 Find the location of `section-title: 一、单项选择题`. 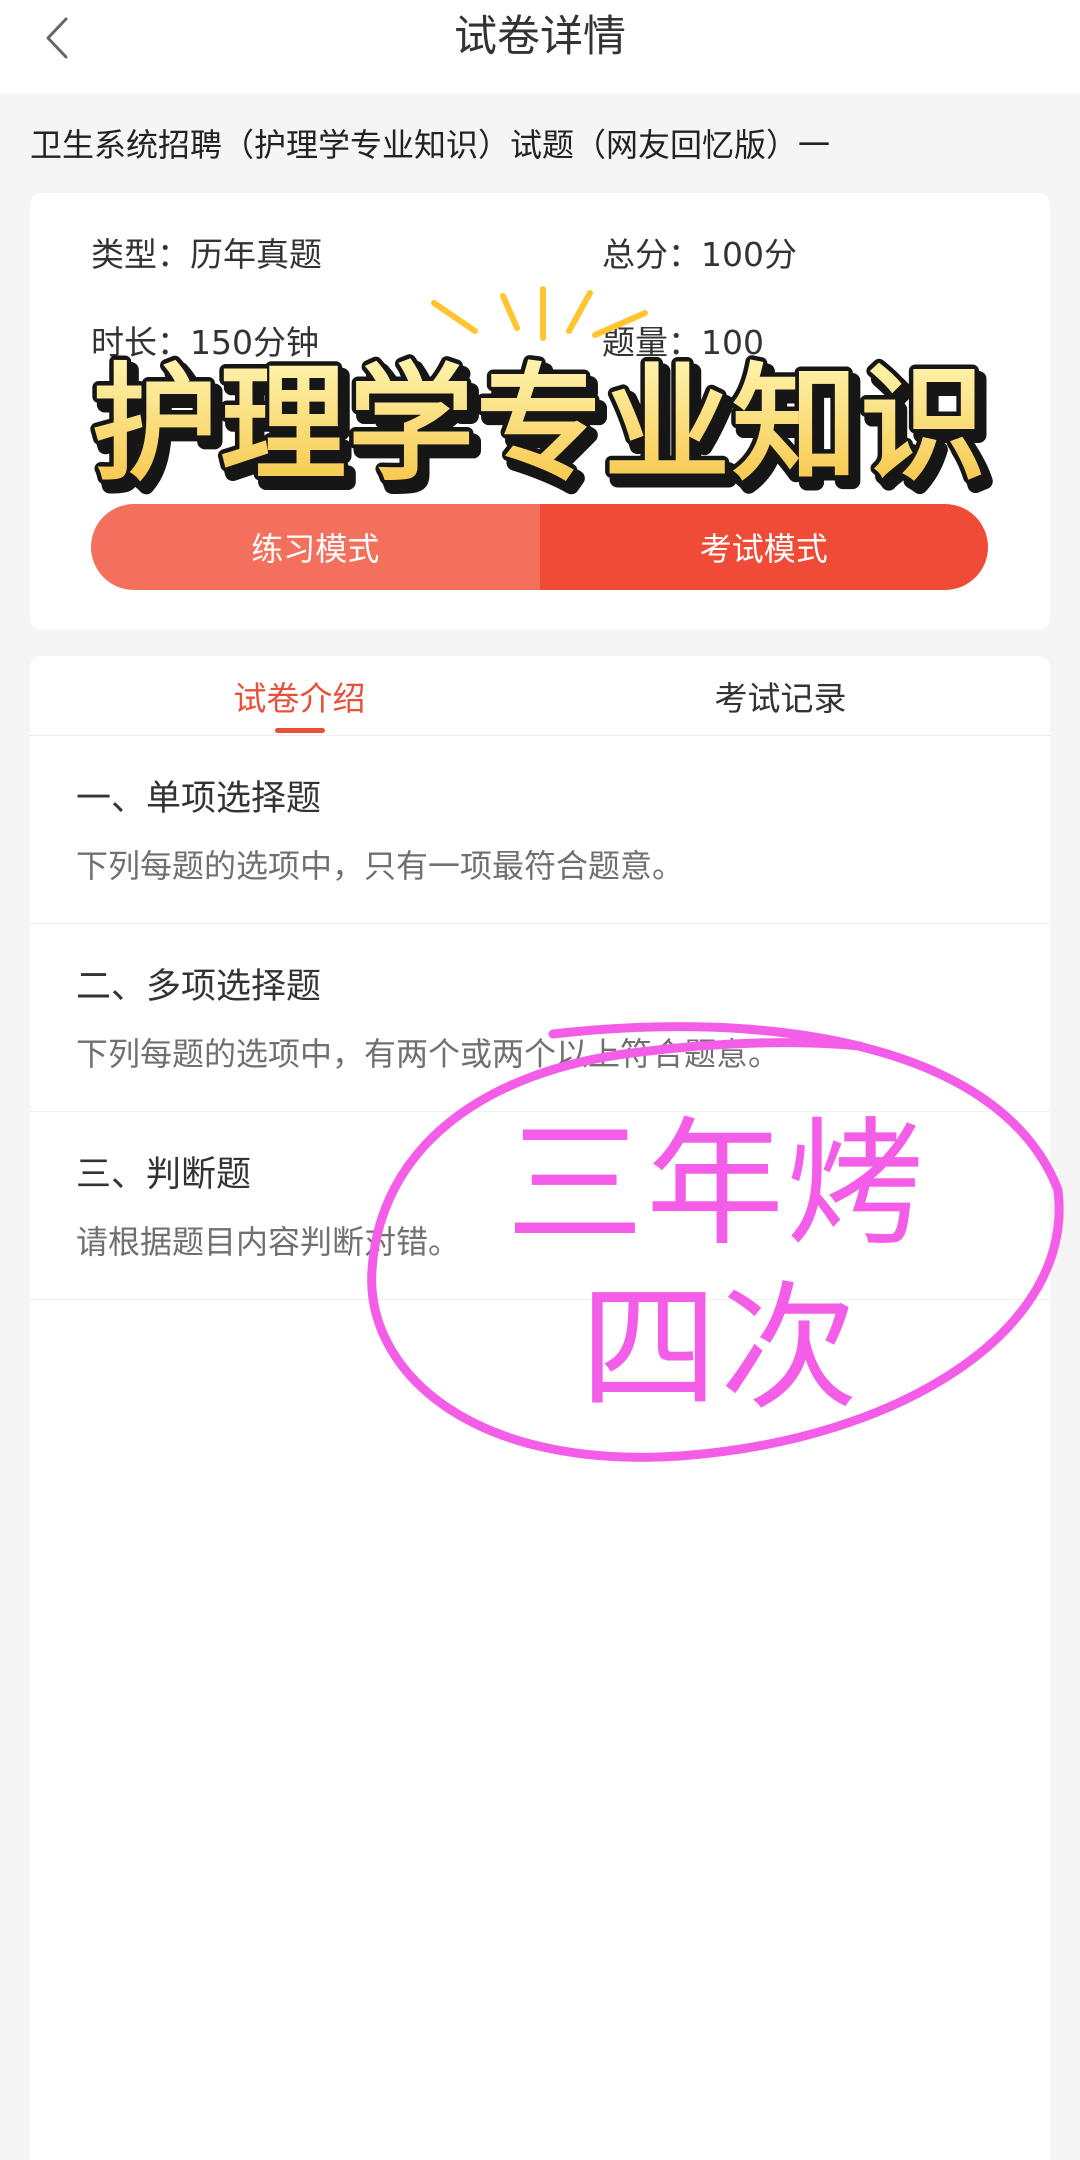

section-title: 一、单项选择题 is located at coordinates (199, 799).